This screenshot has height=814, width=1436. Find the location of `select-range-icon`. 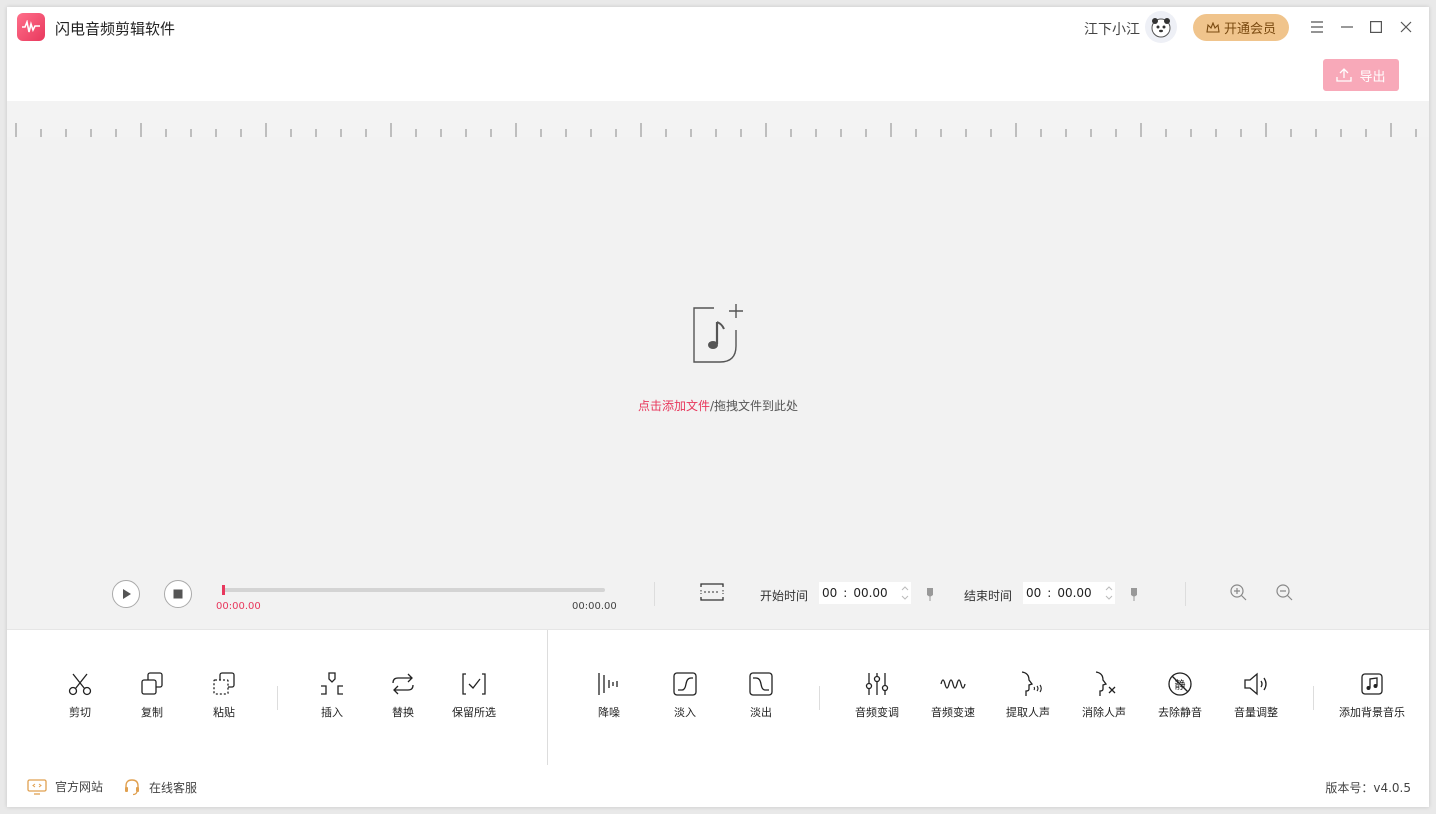

select-range-icon is located at coordinates (712, 592).